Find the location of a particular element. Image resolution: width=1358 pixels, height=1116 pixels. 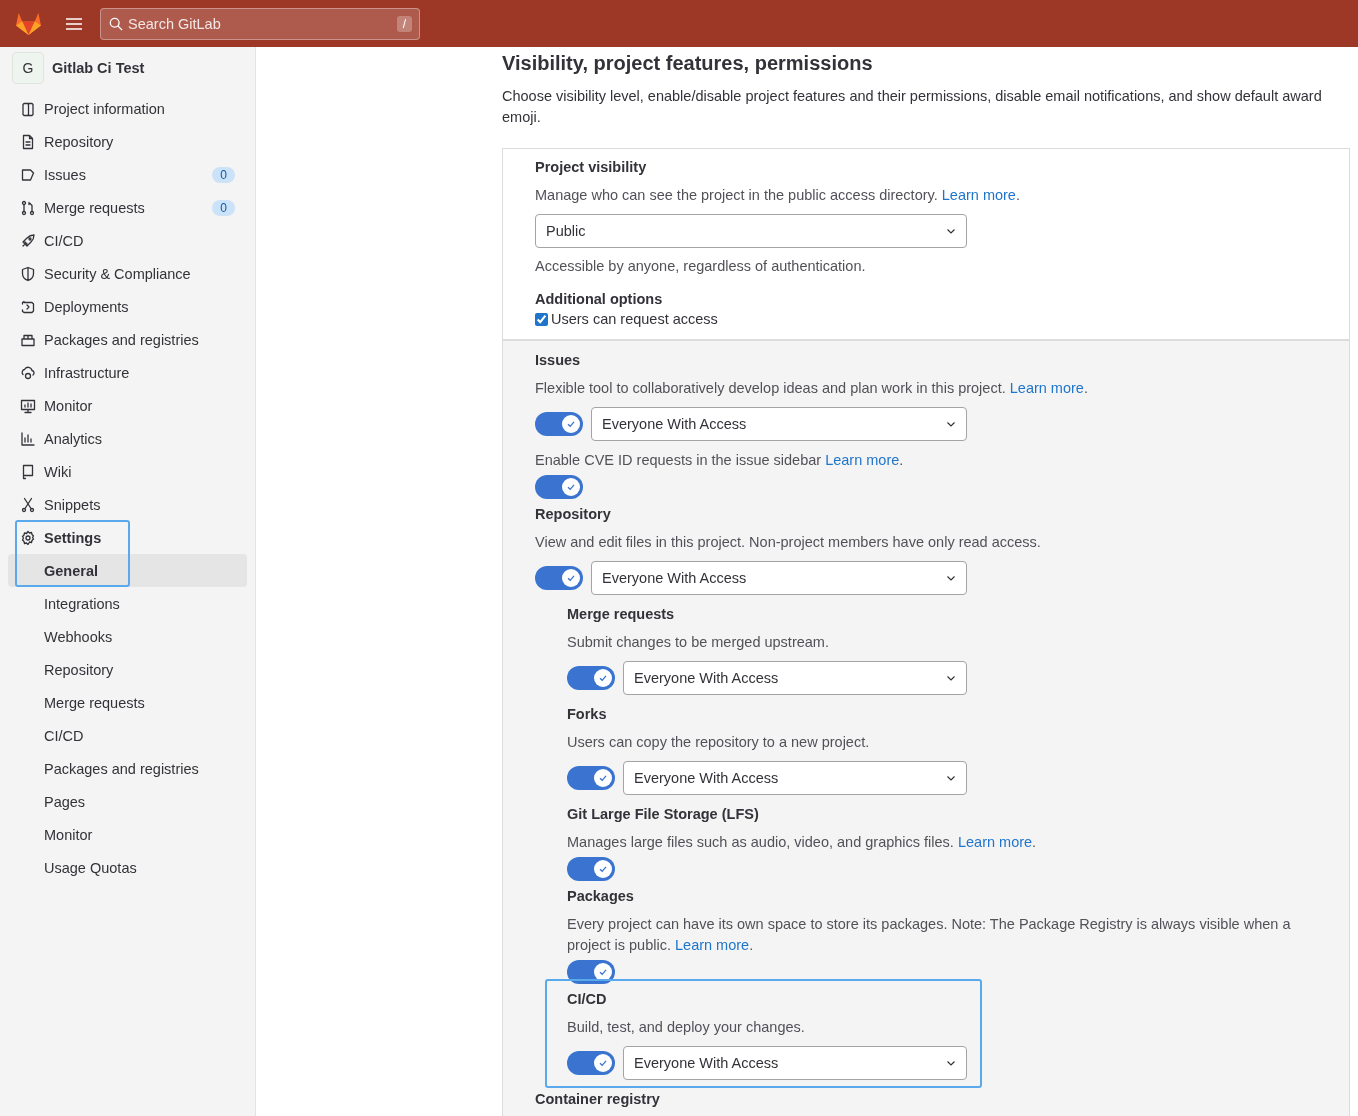

feature-description: Manages large files such as audio, video, and graphics files. Learn more. is located at coordinates (802, 842).